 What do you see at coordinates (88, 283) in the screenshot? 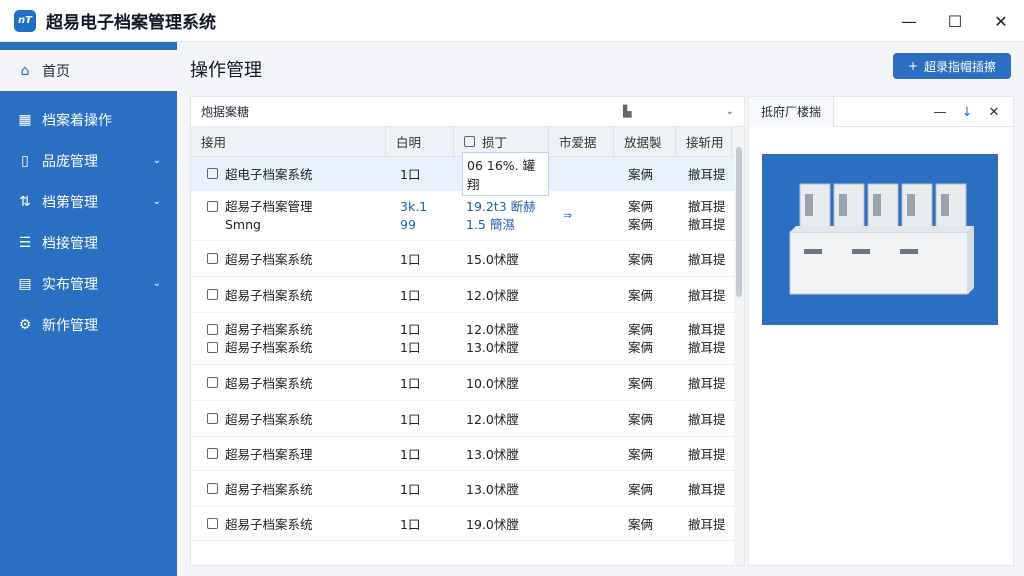
I see `sidebar-item-5: ▤ 实布管理 ⌄` at bounding box center [88, 283].